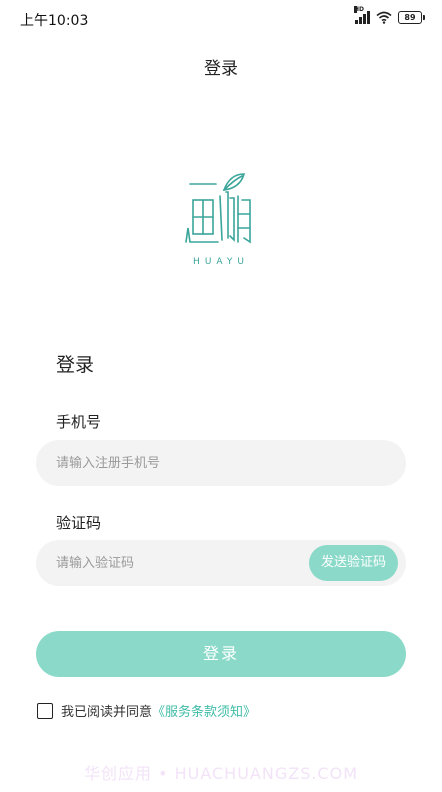 Image resolution: width=442 pixels, height=792 pixels. I want to click on phone-input, so click(221, 463).